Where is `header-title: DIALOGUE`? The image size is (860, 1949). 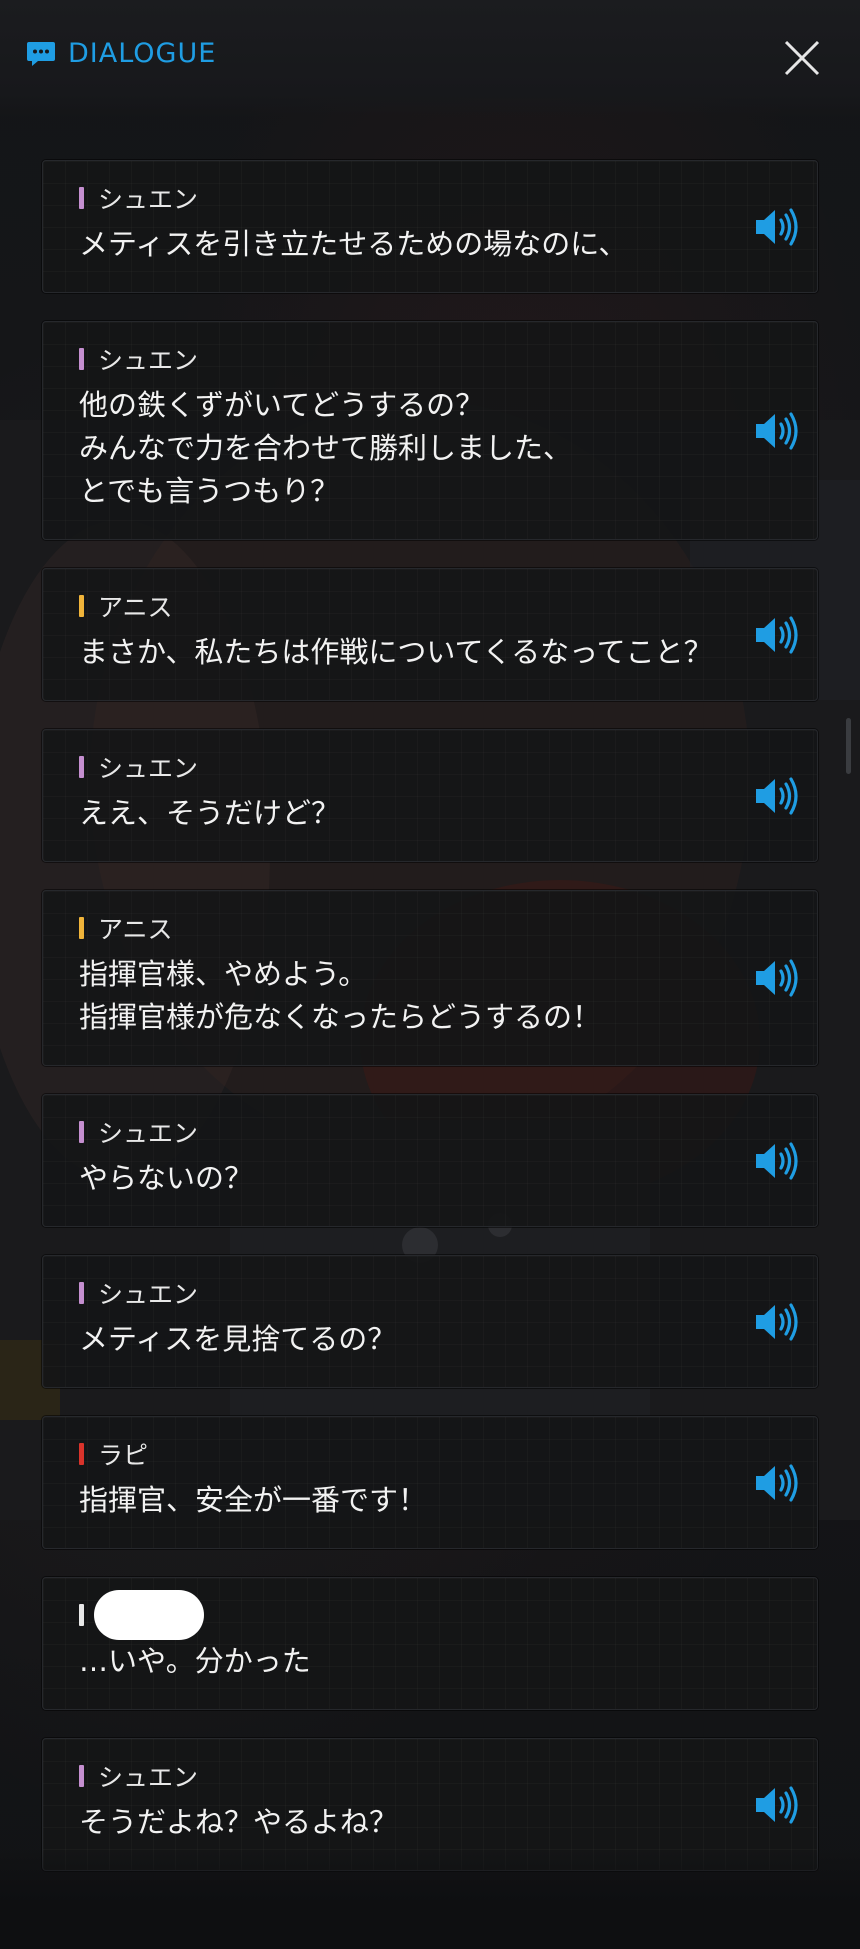 header-title: DIALOGUE is located at coordinates (121, 53).